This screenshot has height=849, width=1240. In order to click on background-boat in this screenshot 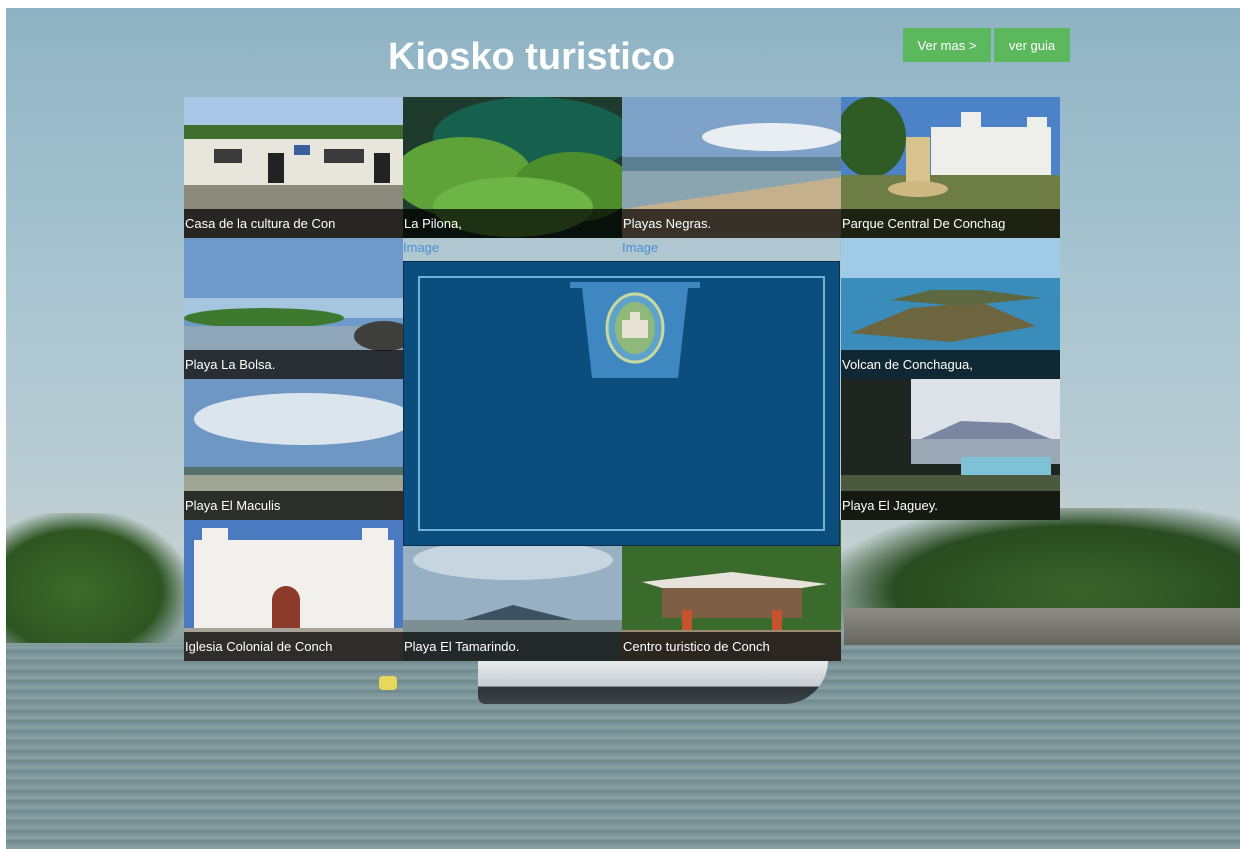, I will do `click(653, 682)`.